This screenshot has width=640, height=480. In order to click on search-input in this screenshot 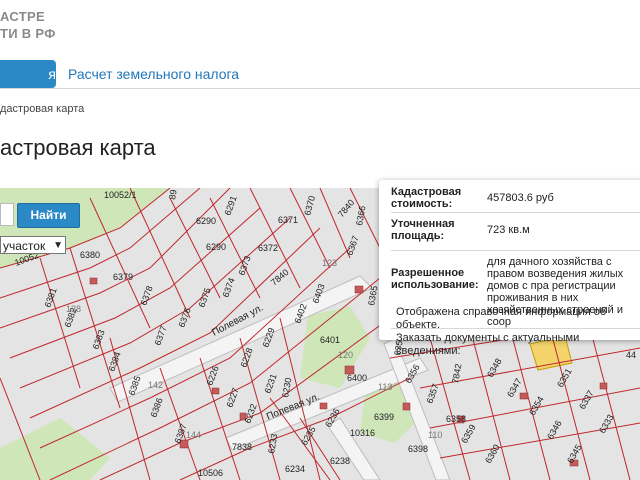, I will do `click(7, 214)`.